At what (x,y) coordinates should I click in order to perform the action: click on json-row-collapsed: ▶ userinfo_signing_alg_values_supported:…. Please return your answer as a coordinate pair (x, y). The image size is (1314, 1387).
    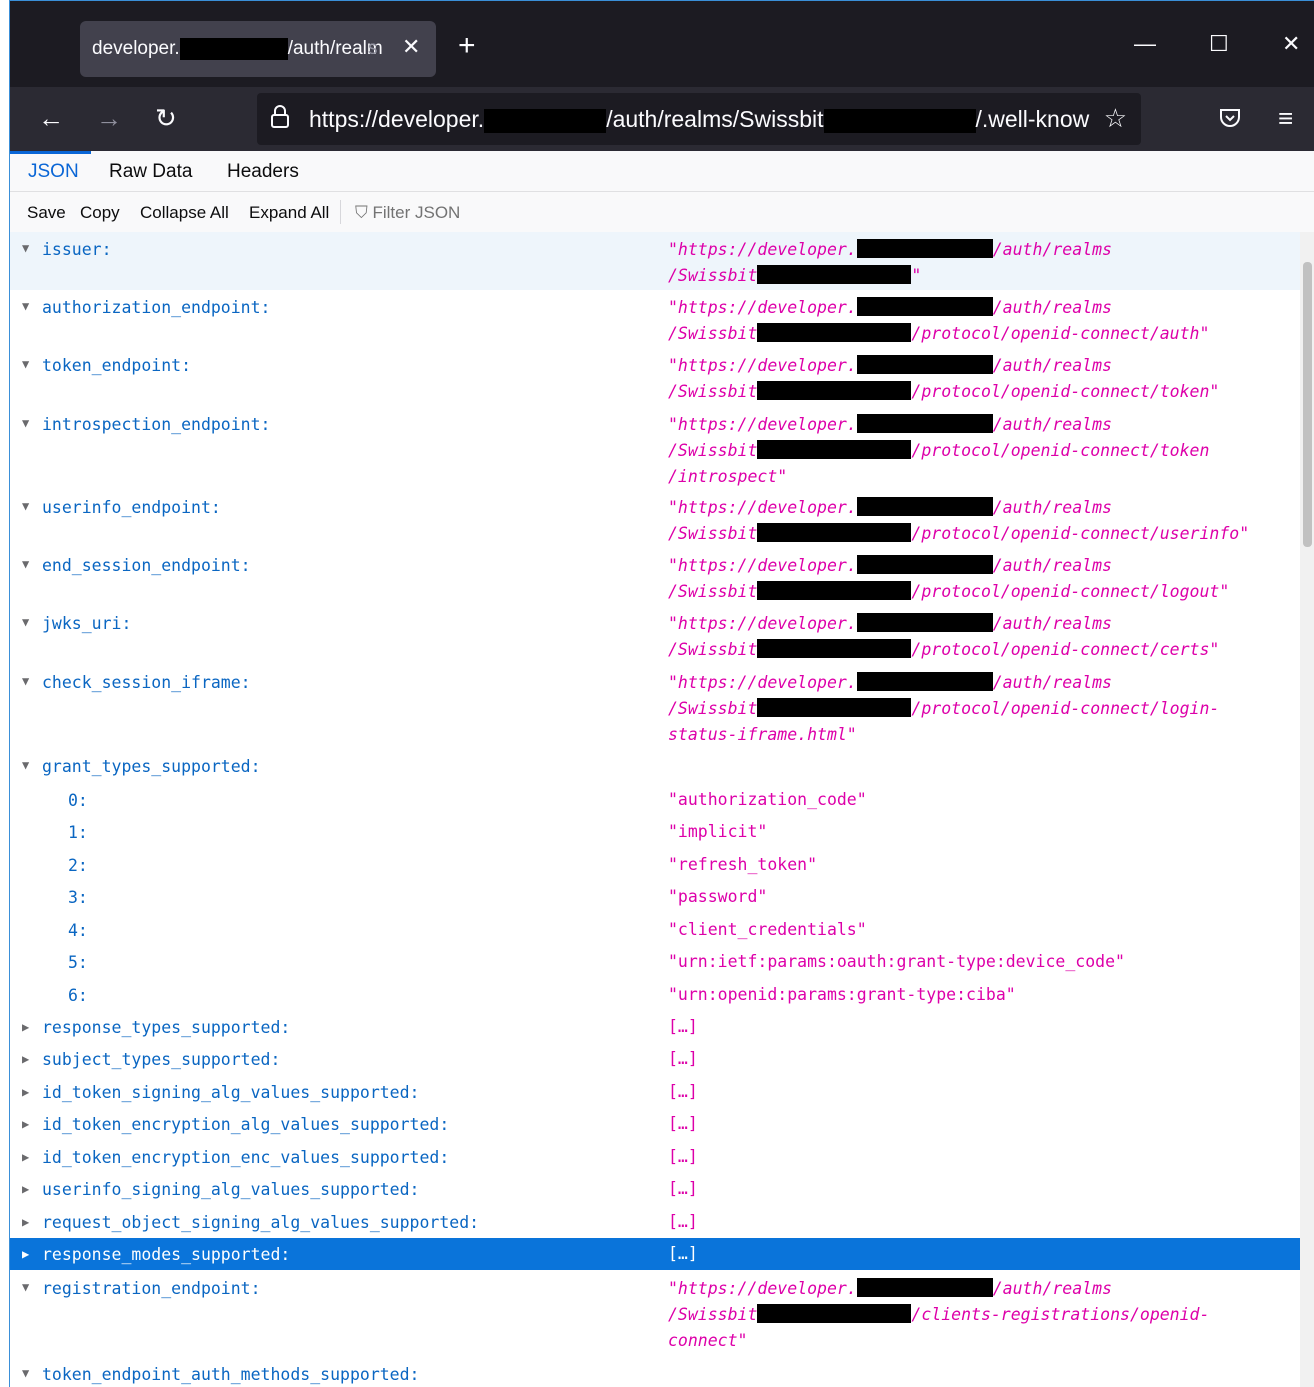
    Looking at the image, I should click on (655, 1189).